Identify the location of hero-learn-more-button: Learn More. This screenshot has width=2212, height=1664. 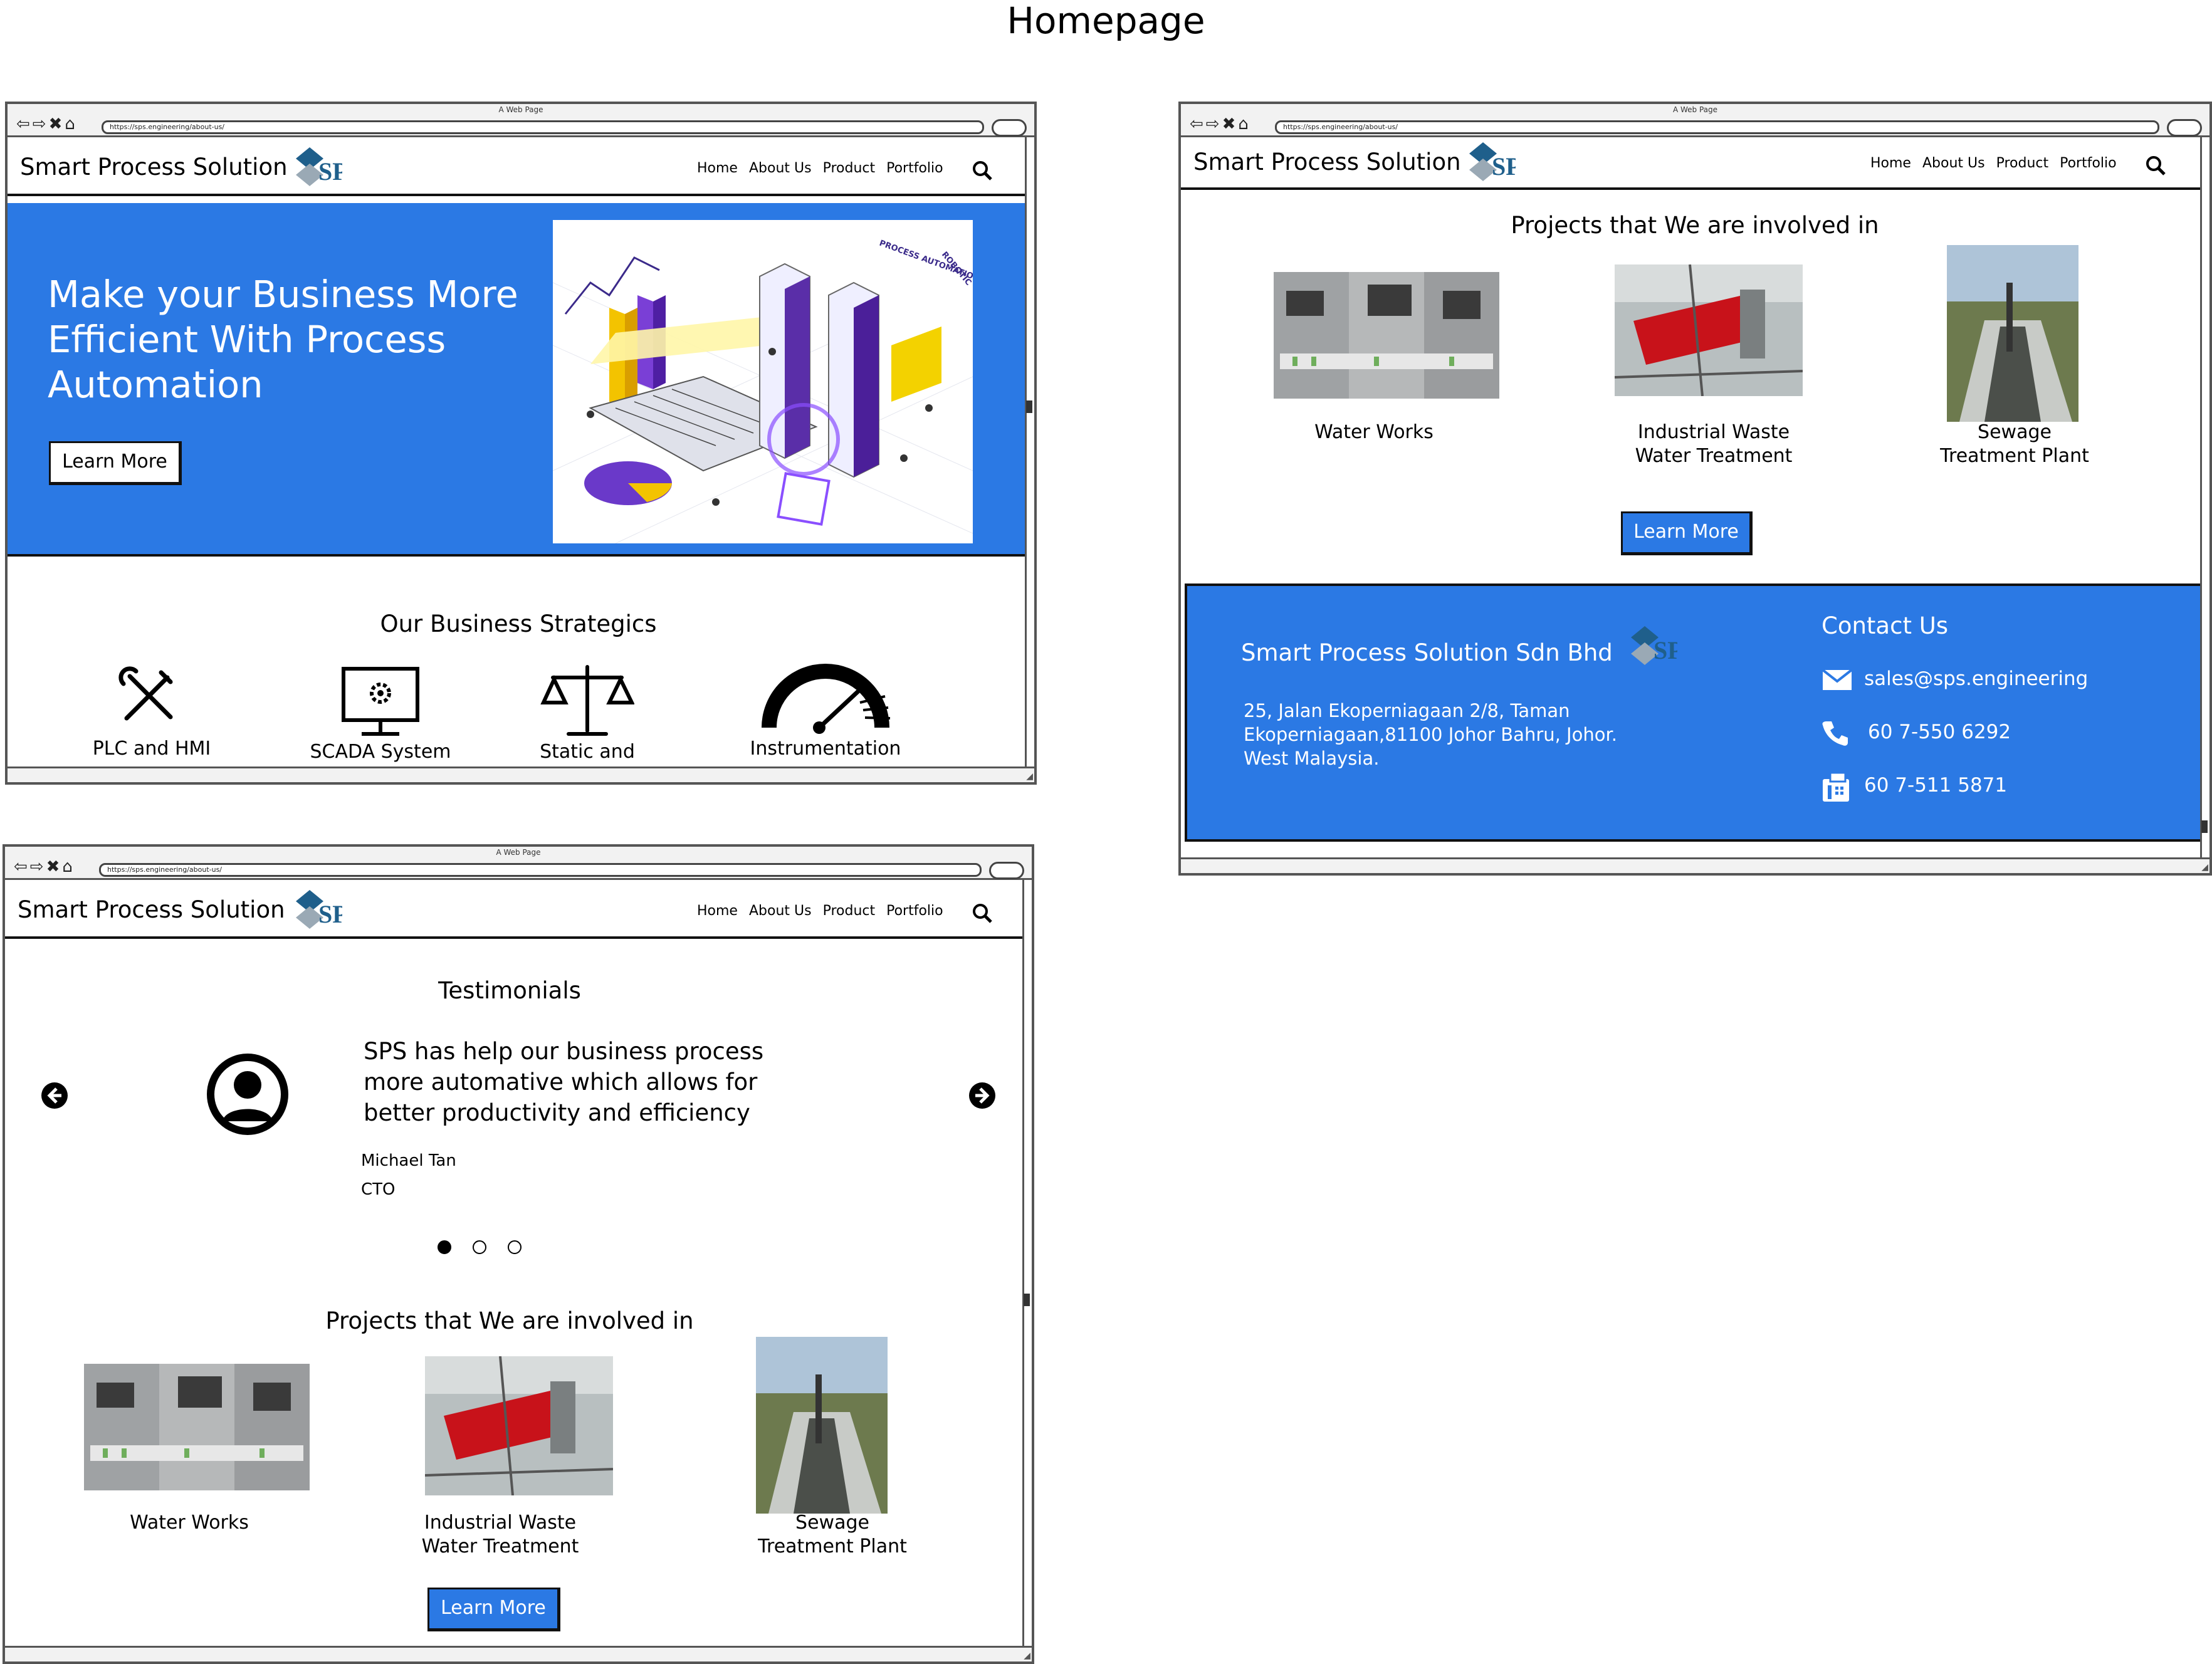
(115, 463).